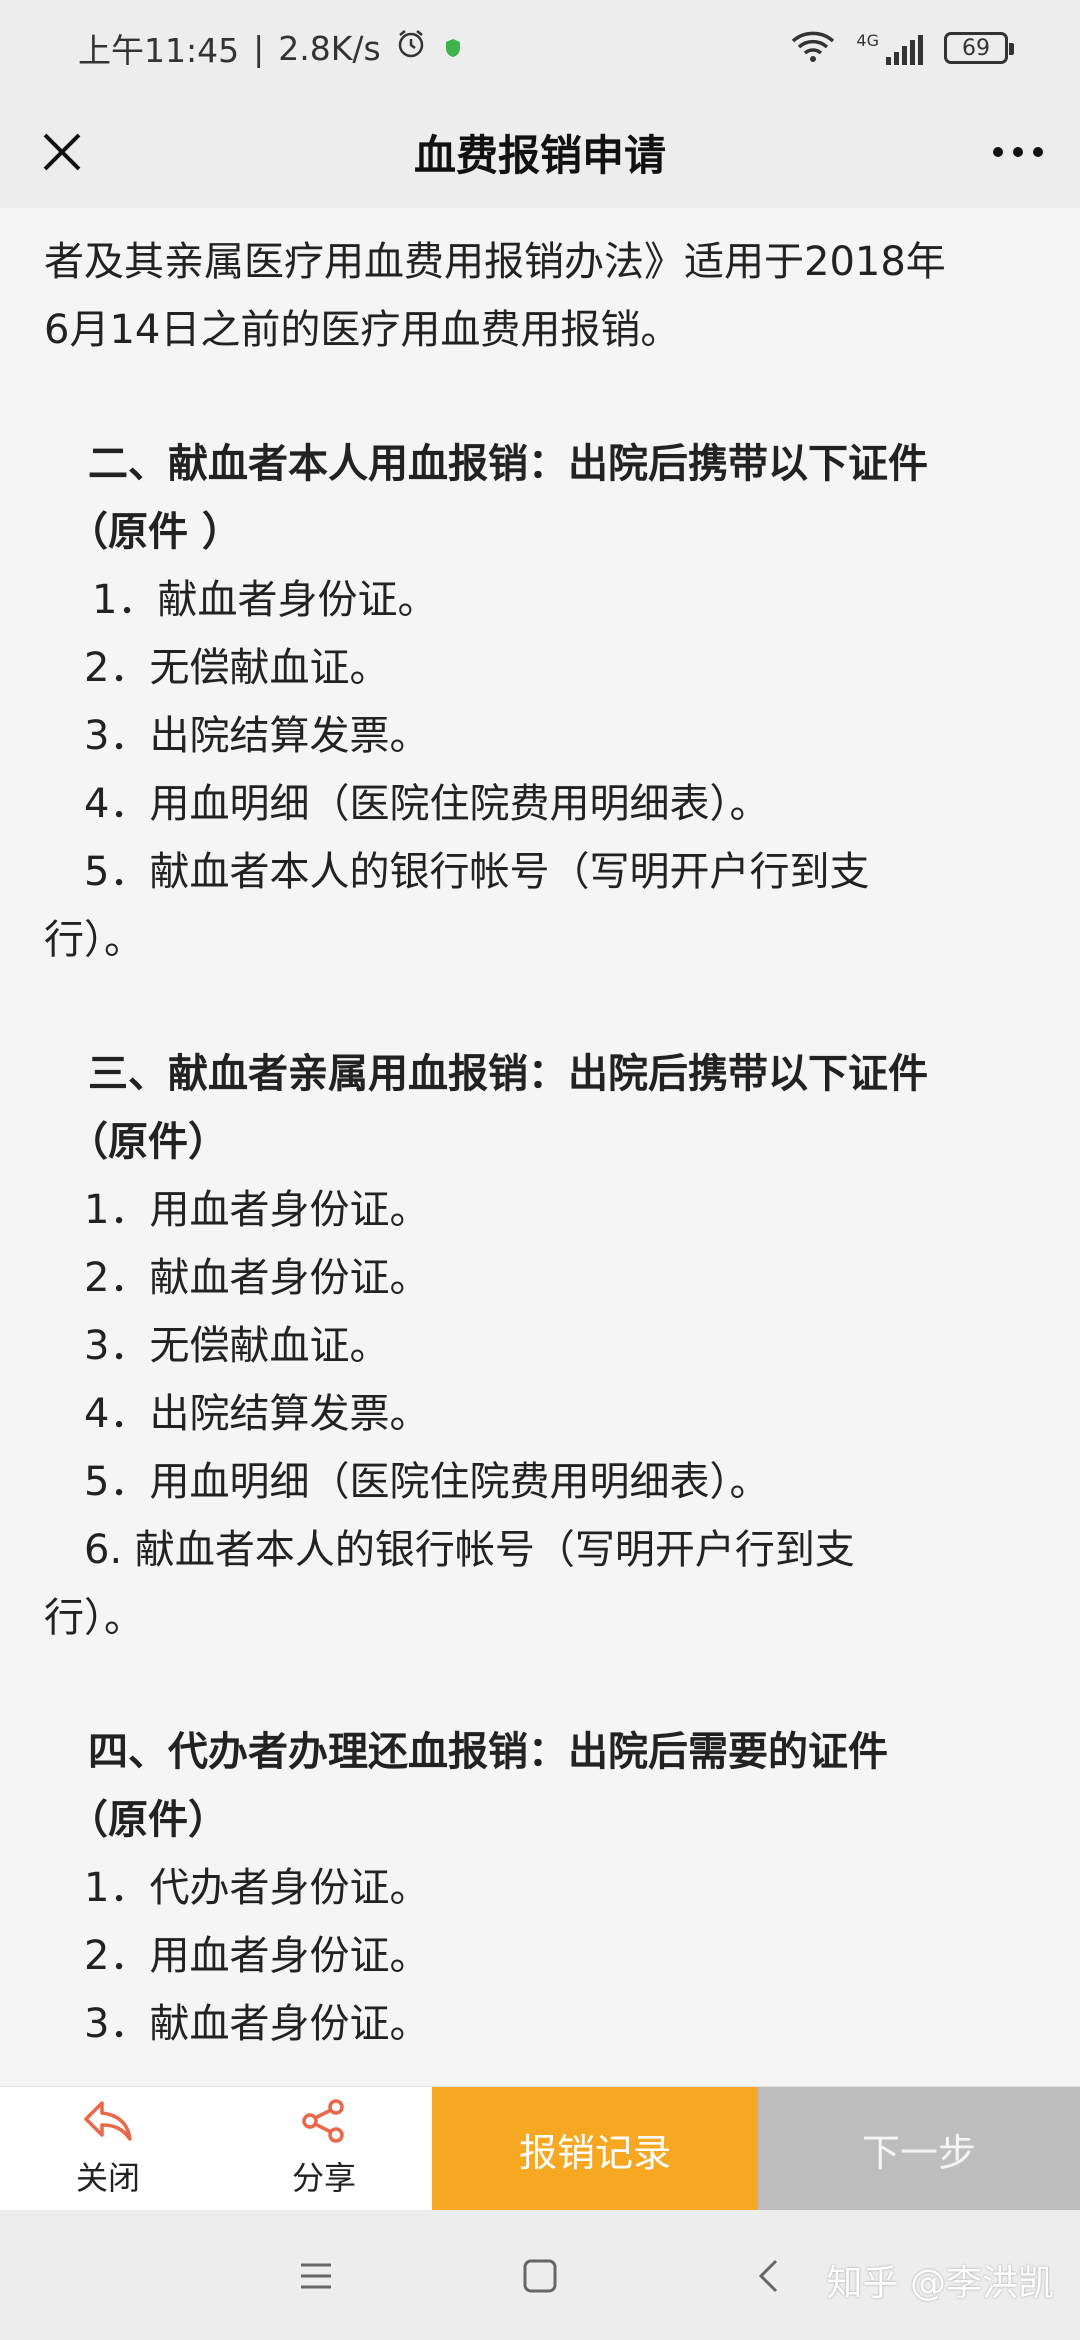 The image size is (1080, 2340). I want to click on list-item: 3．献血者身份证。, so click(257, 2024).